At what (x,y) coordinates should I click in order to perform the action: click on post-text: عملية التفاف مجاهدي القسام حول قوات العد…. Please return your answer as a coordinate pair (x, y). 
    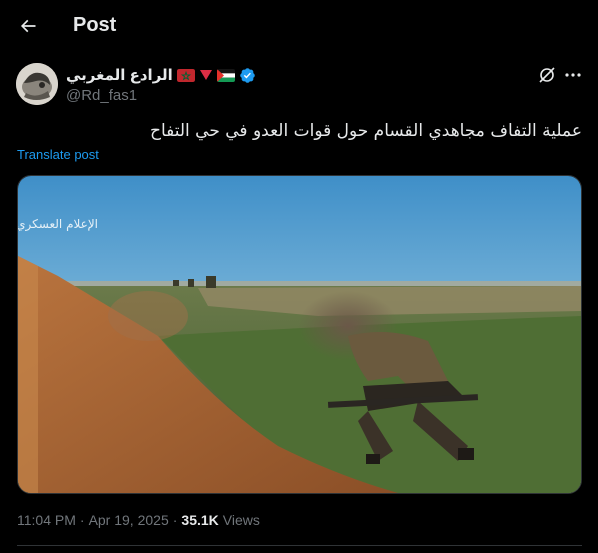
    Looking at the image, I should click on (365, 131).